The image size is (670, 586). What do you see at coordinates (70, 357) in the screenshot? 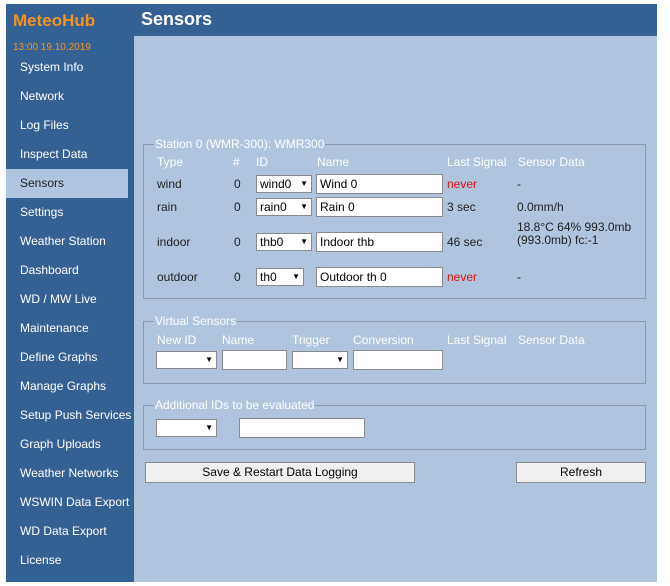
I see `sidebar-item-define-graphs: Define Graphs` at bounding box center [70, 357].